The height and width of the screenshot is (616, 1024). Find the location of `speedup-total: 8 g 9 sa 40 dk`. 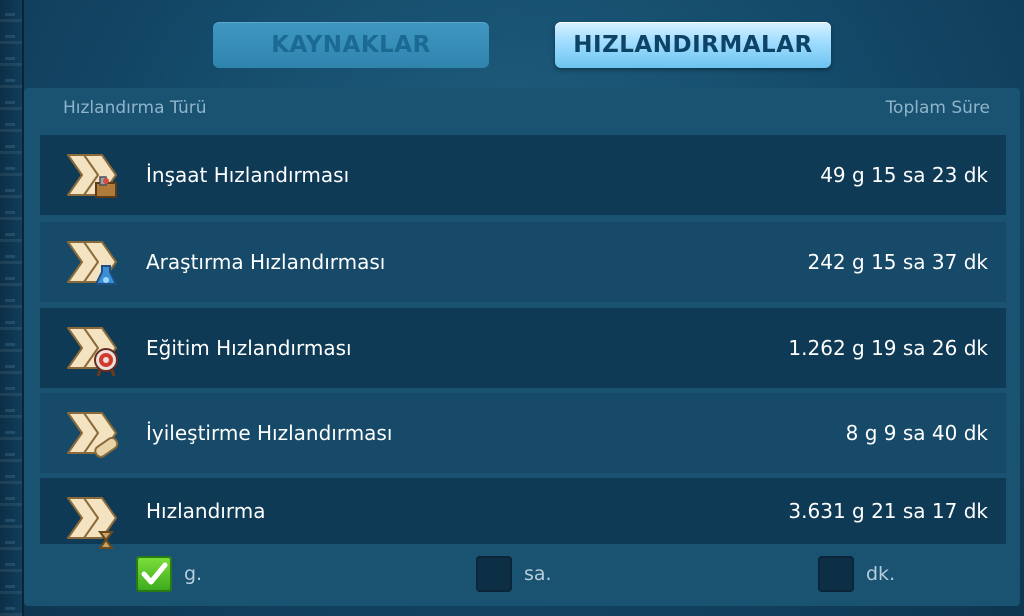

speedup-total: 8 g 9 sa 40 dk is located at coordinates (916, 433).